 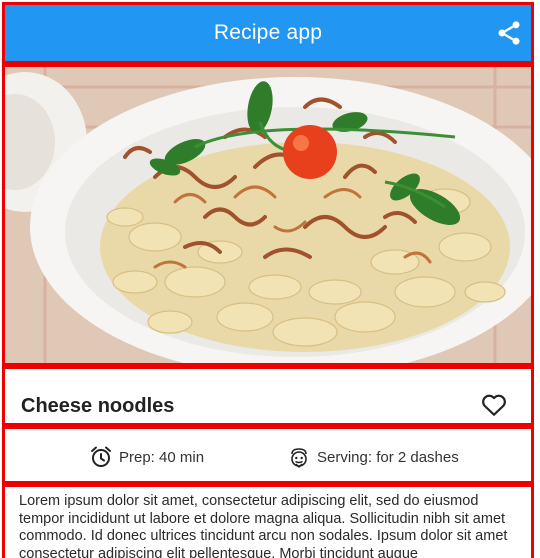 I want to click on serving-label: Serving: for 2 dashes, so click(x=388, y=457).